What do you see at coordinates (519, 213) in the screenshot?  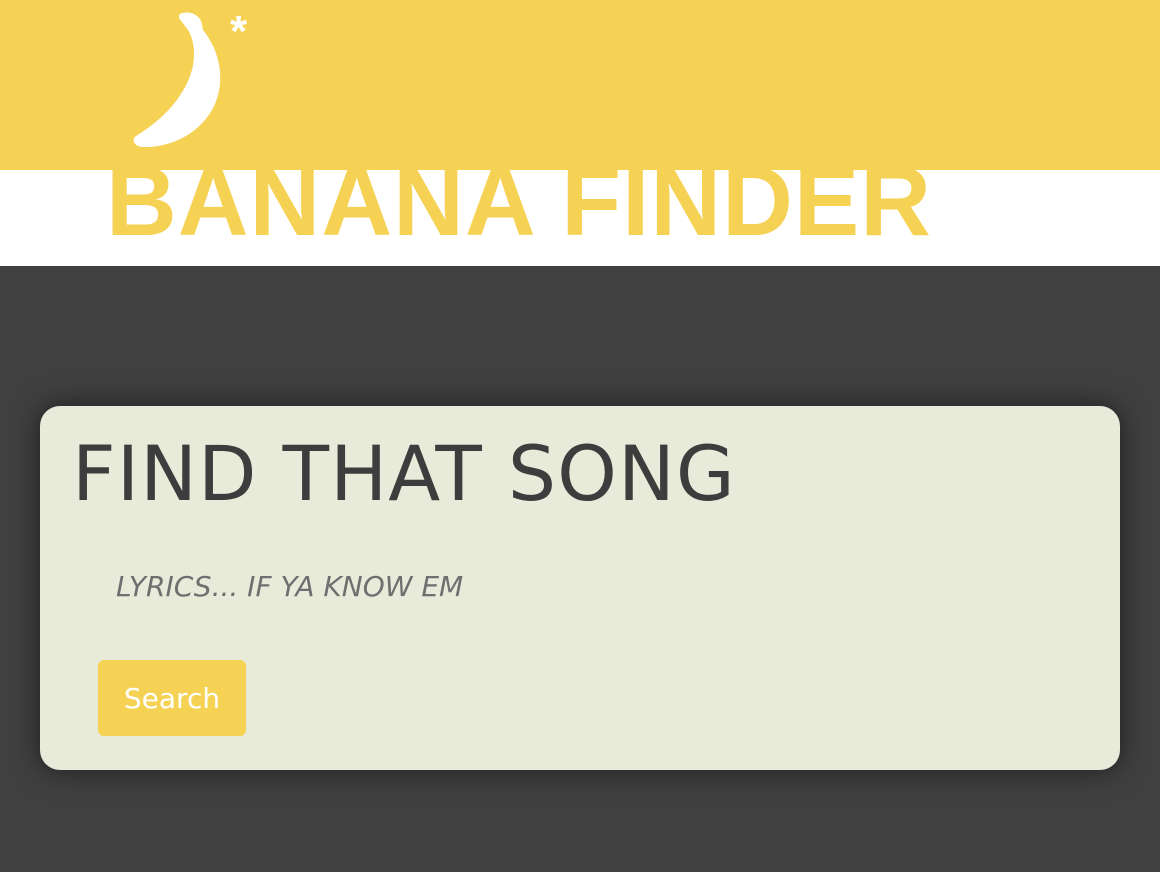 I see `brand-title: BANANA FINDER` at bounding box center [519, 213].